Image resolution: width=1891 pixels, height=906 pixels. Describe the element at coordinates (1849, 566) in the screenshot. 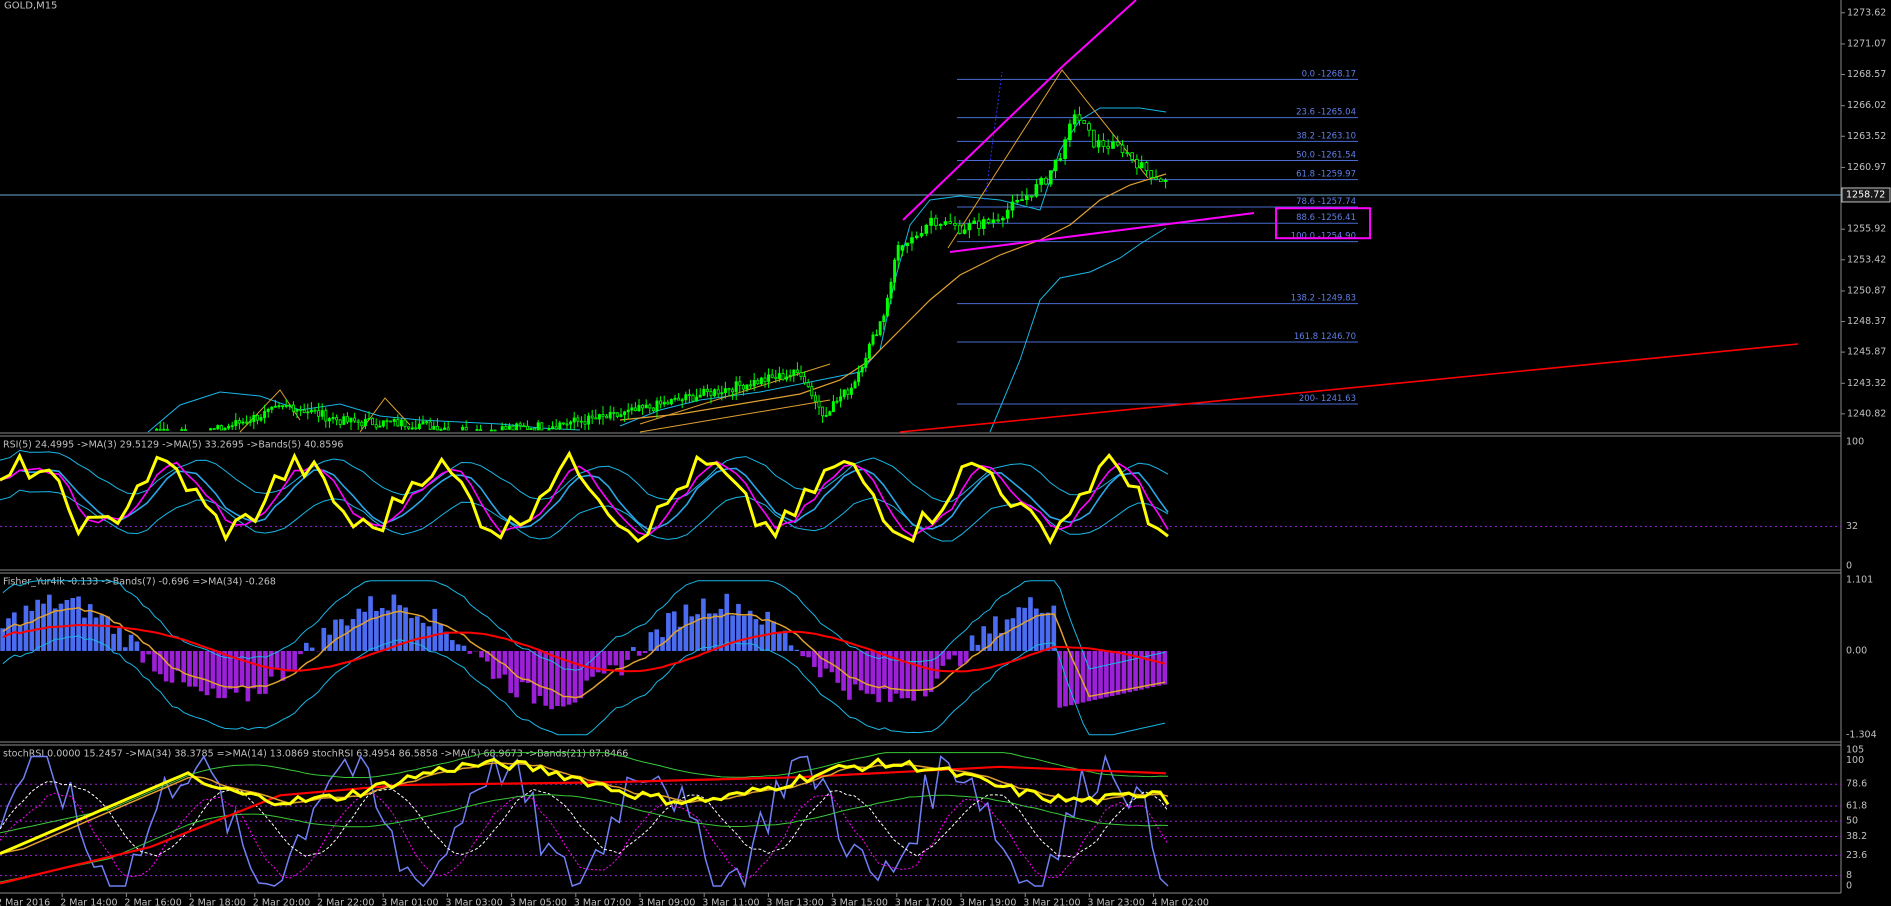

I see `rsi-tick-label: 0` at that location.